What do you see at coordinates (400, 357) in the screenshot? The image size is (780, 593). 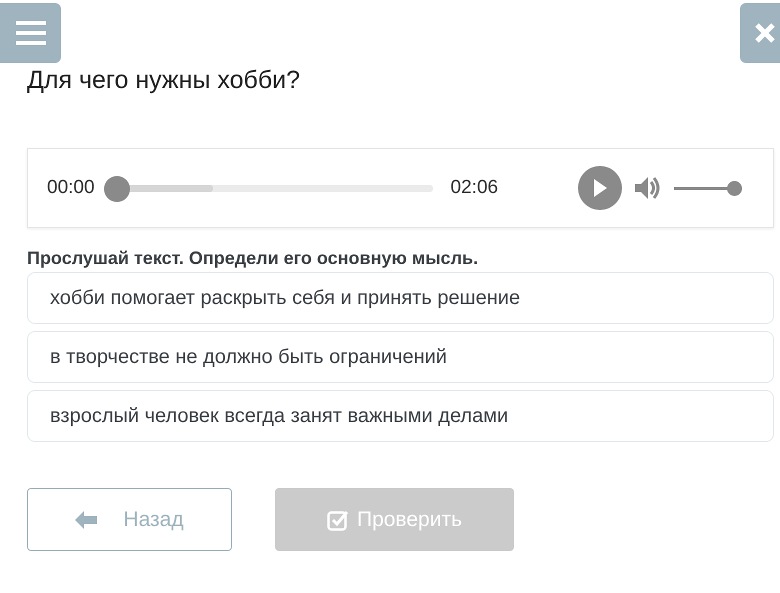 I see `answer-option: в творчестве не должно быть ограничений` at bounding box center [400, 357].